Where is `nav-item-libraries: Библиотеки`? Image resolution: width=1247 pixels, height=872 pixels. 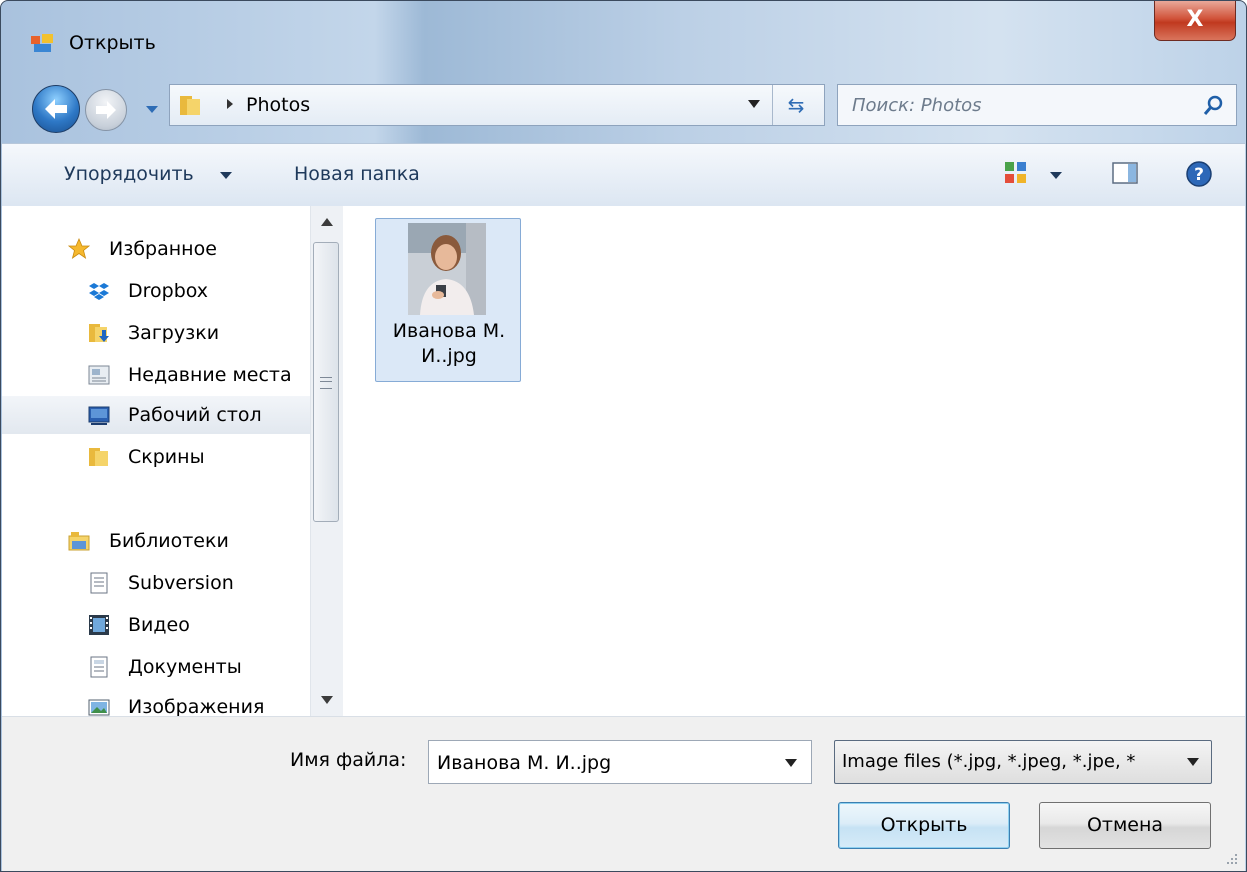 nav-item-libraries: Библиотеки is located at coordinates (157, 541).